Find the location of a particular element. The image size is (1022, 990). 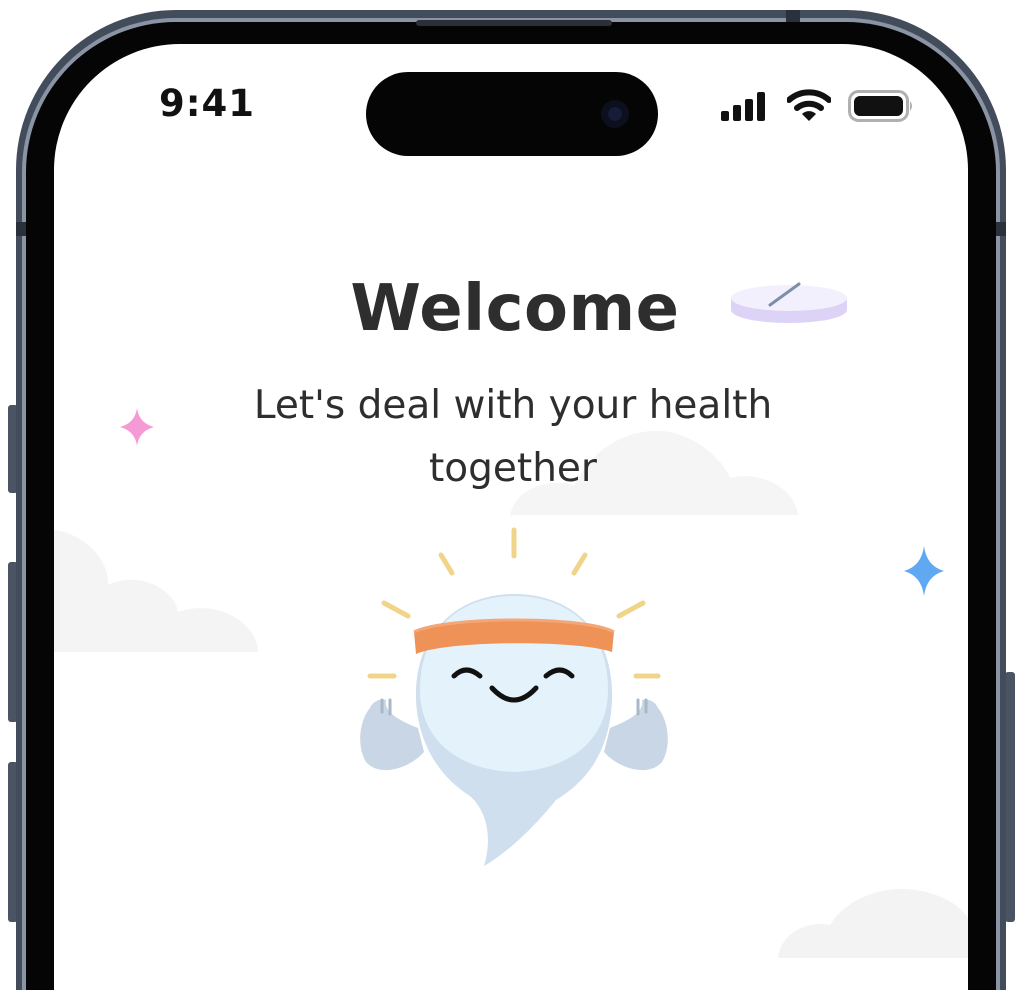

pill-icon is located at coordinates (789, 302).